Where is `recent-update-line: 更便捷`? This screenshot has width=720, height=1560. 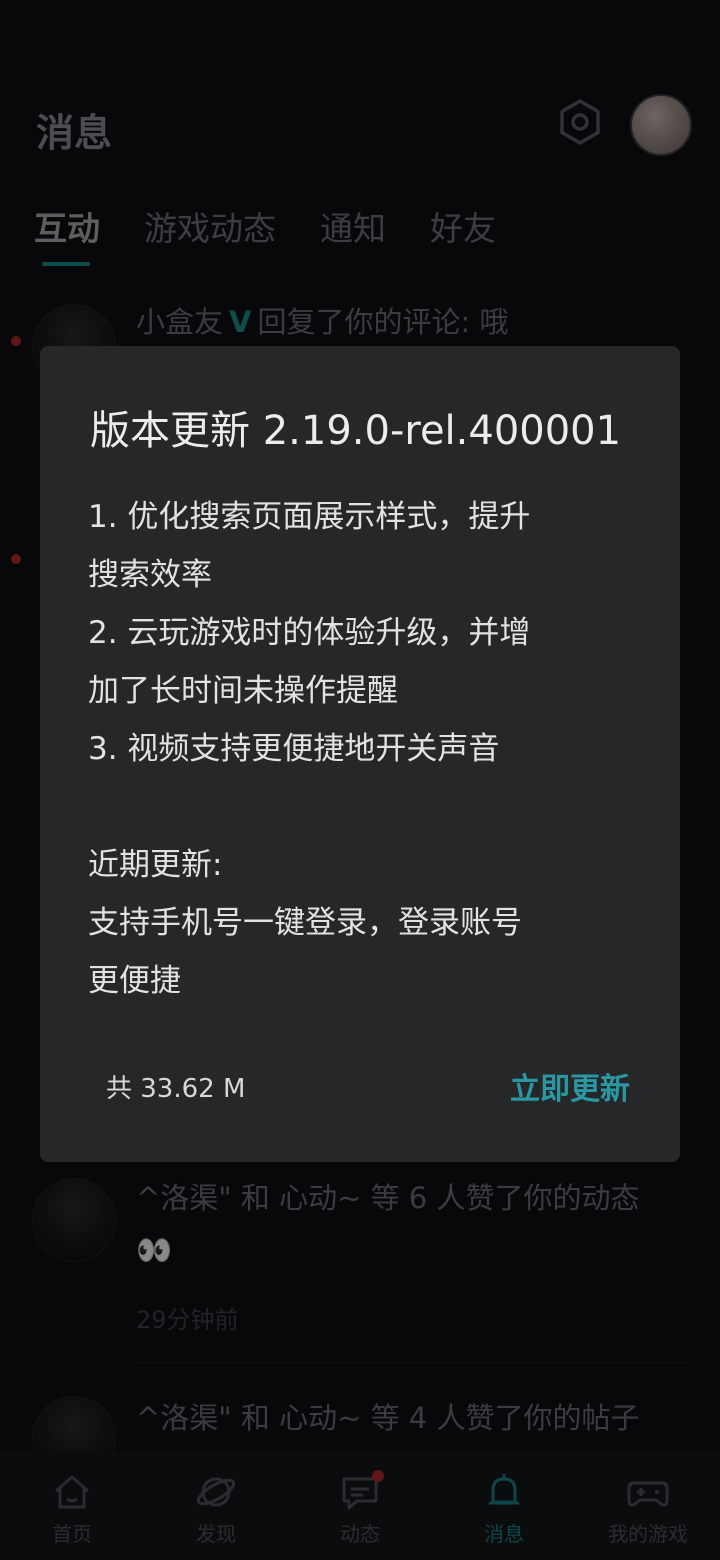
recent-update-line: 更便捷 is located at coordinates (134, 981).